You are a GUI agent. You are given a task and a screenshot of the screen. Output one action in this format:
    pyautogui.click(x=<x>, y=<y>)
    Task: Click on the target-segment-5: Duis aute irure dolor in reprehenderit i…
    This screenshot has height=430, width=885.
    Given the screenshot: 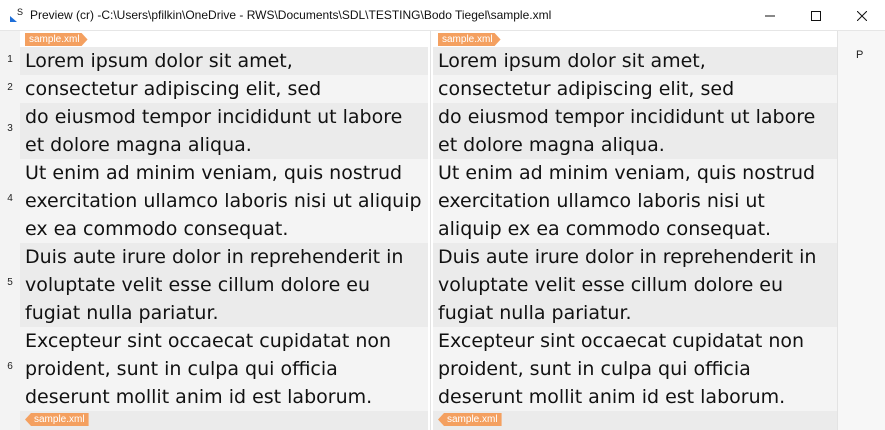 What is the action you would take?
    pyautogui.click(x=635, y=285)
    